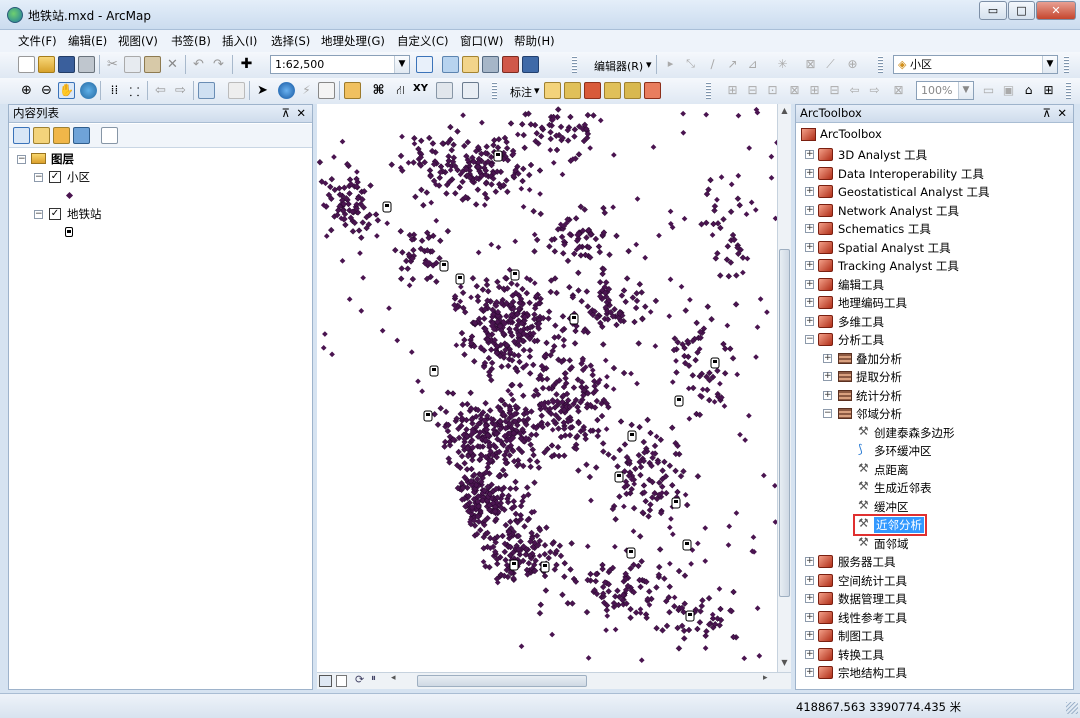 The image size is (1080, 718). What do you see at coordinates (872, 581) in the screenshot?
I see `toolbox-item: 空间统计工具` at bounding box center [872, 581].